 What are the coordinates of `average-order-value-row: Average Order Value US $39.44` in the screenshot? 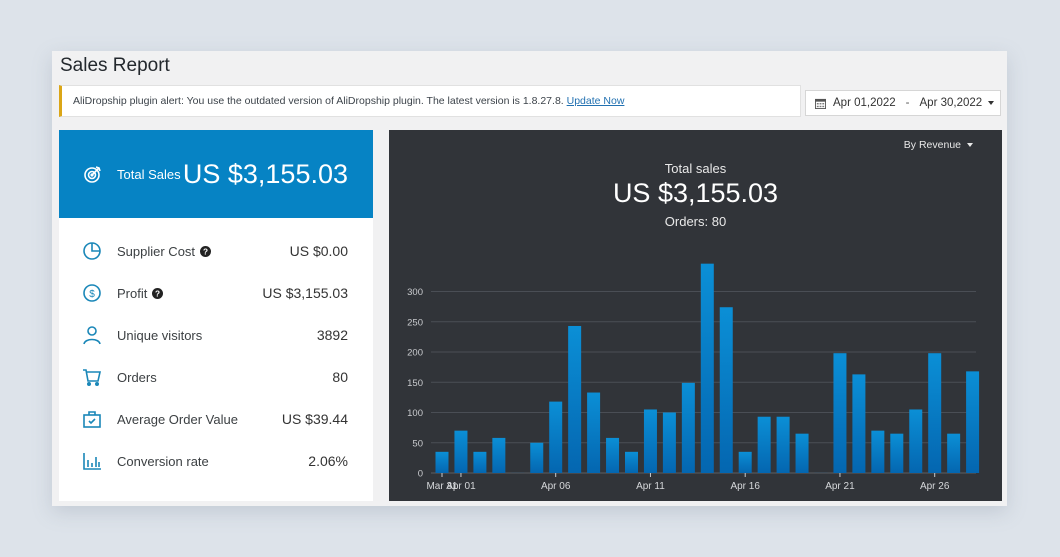 It's located at (216, 419).